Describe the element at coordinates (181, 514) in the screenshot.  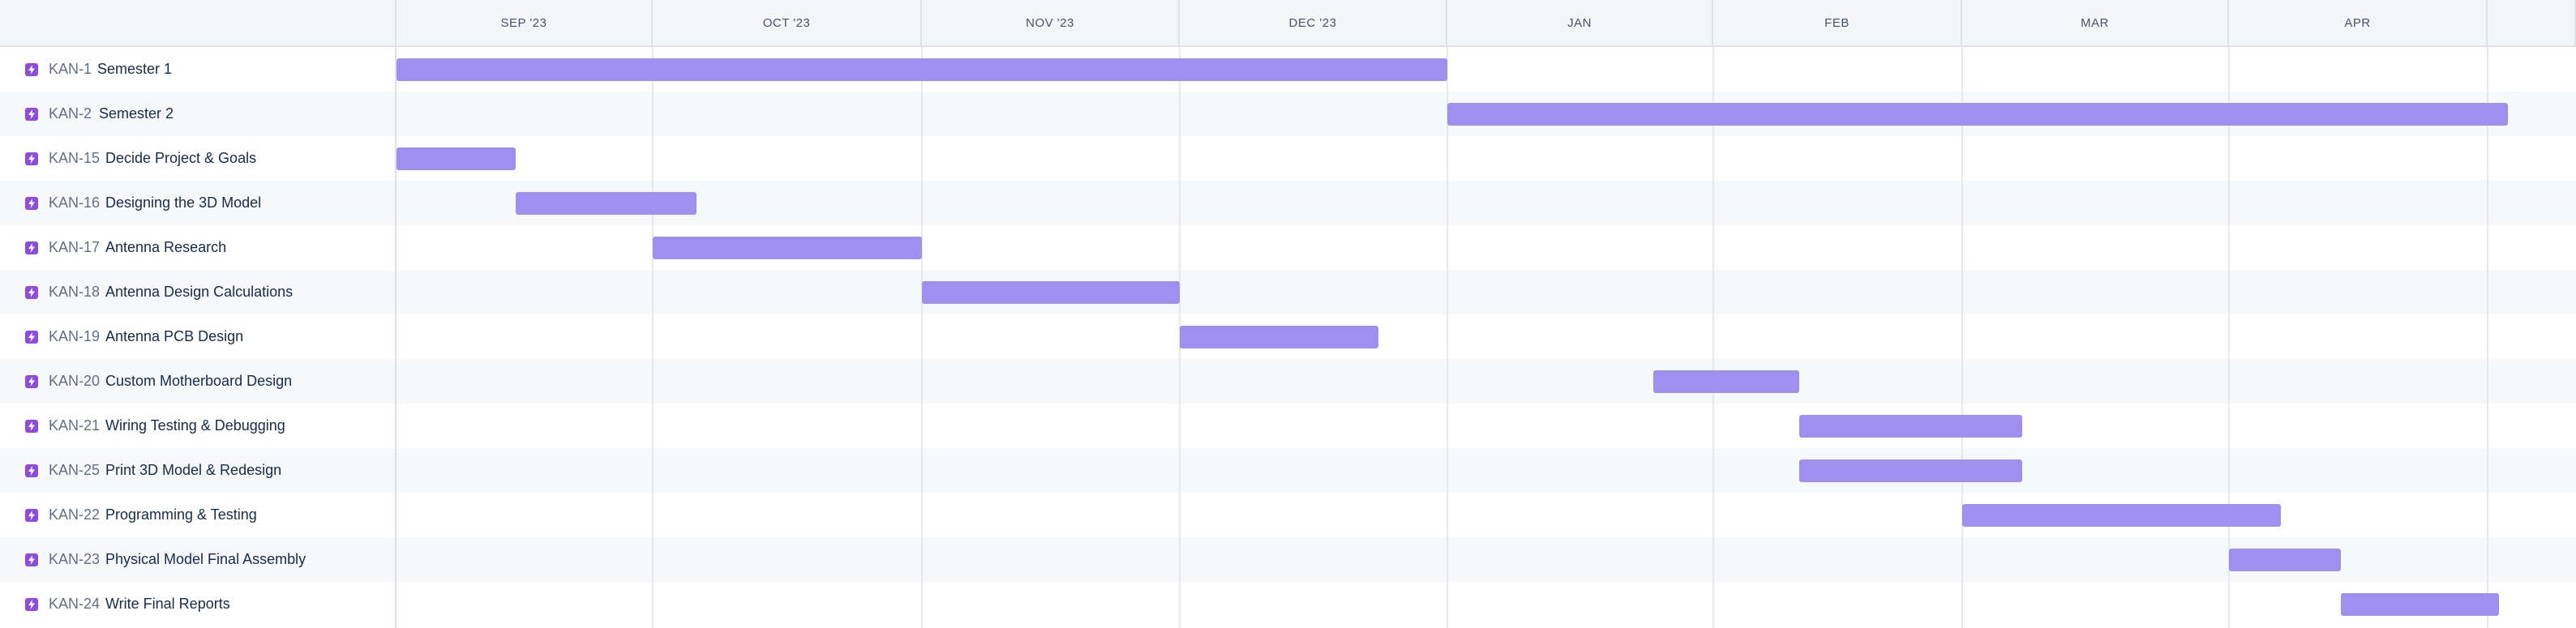
I see `issue-summary: Programming & Testing` at that location.